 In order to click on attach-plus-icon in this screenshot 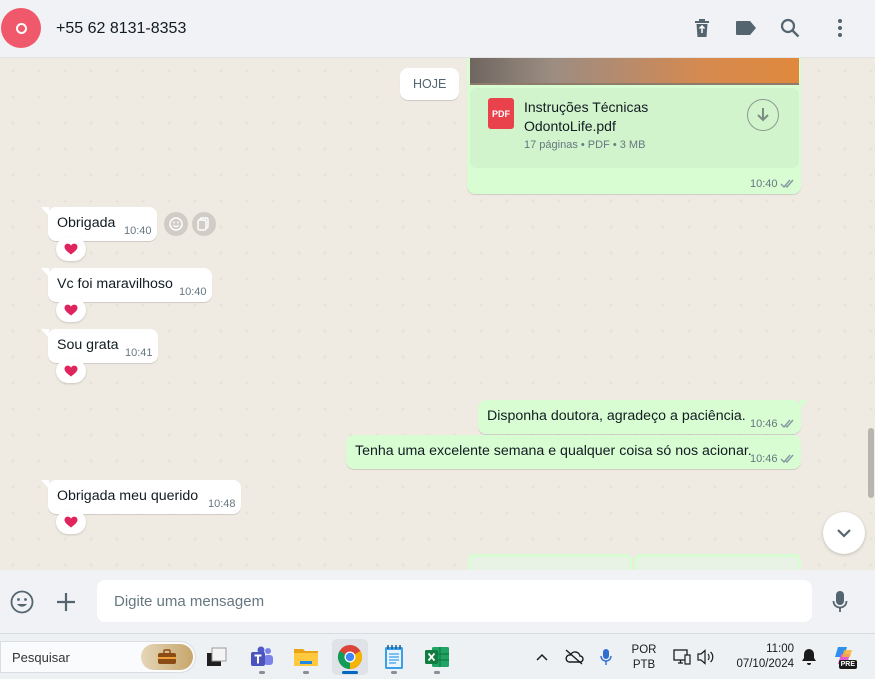, I will do `click(66, 602)`.